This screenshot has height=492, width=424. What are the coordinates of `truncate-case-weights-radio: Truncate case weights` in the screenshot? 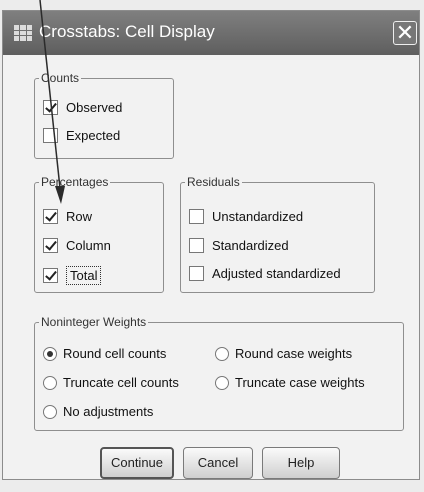 It's located at (290, 382).